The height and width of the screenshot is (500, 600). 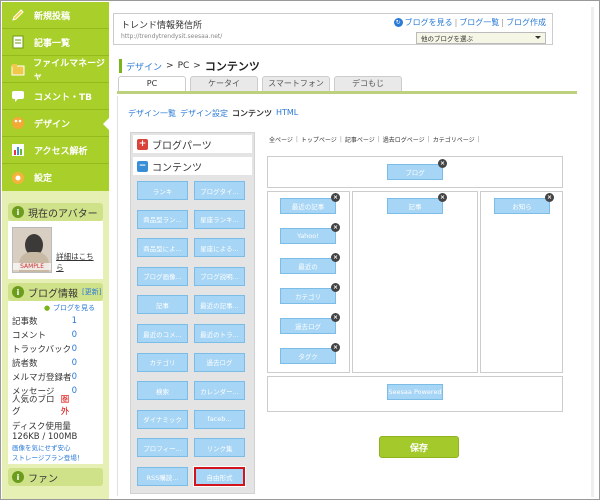 What do you see at coordinates (281, 139) in the screenshot?
I see `page-link-all: 全ページ` at bounding box center [281, 139].